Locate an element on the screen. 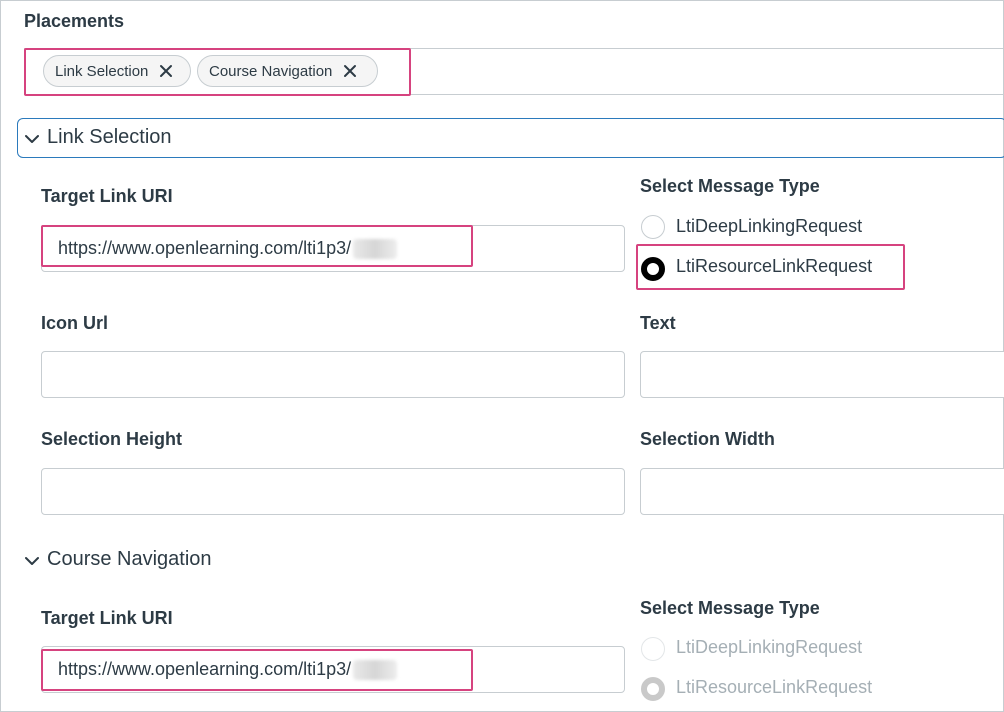  cn-radio-deep-linking is located at coordinates (653, 649).